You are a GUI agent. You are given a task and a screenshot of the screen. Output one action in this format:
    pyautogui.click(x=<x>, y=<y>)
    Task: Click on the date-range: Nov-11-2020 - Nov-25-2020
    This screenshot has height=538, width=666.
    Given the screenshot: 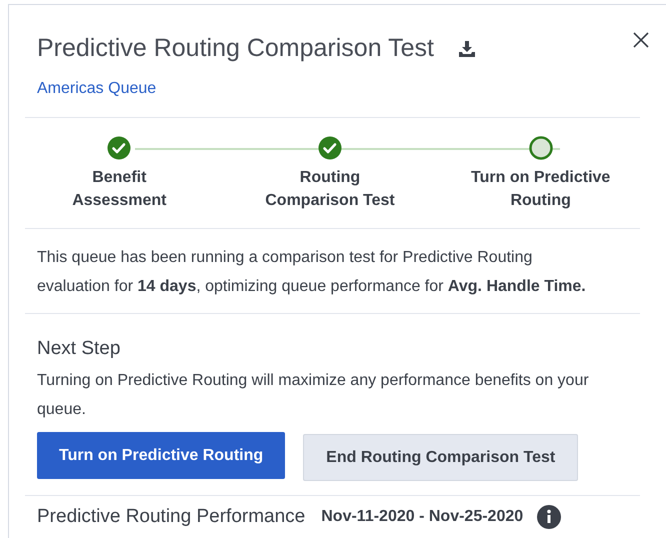 What is the action you would take?
    pyautogui.click(x=422, y=517)
    